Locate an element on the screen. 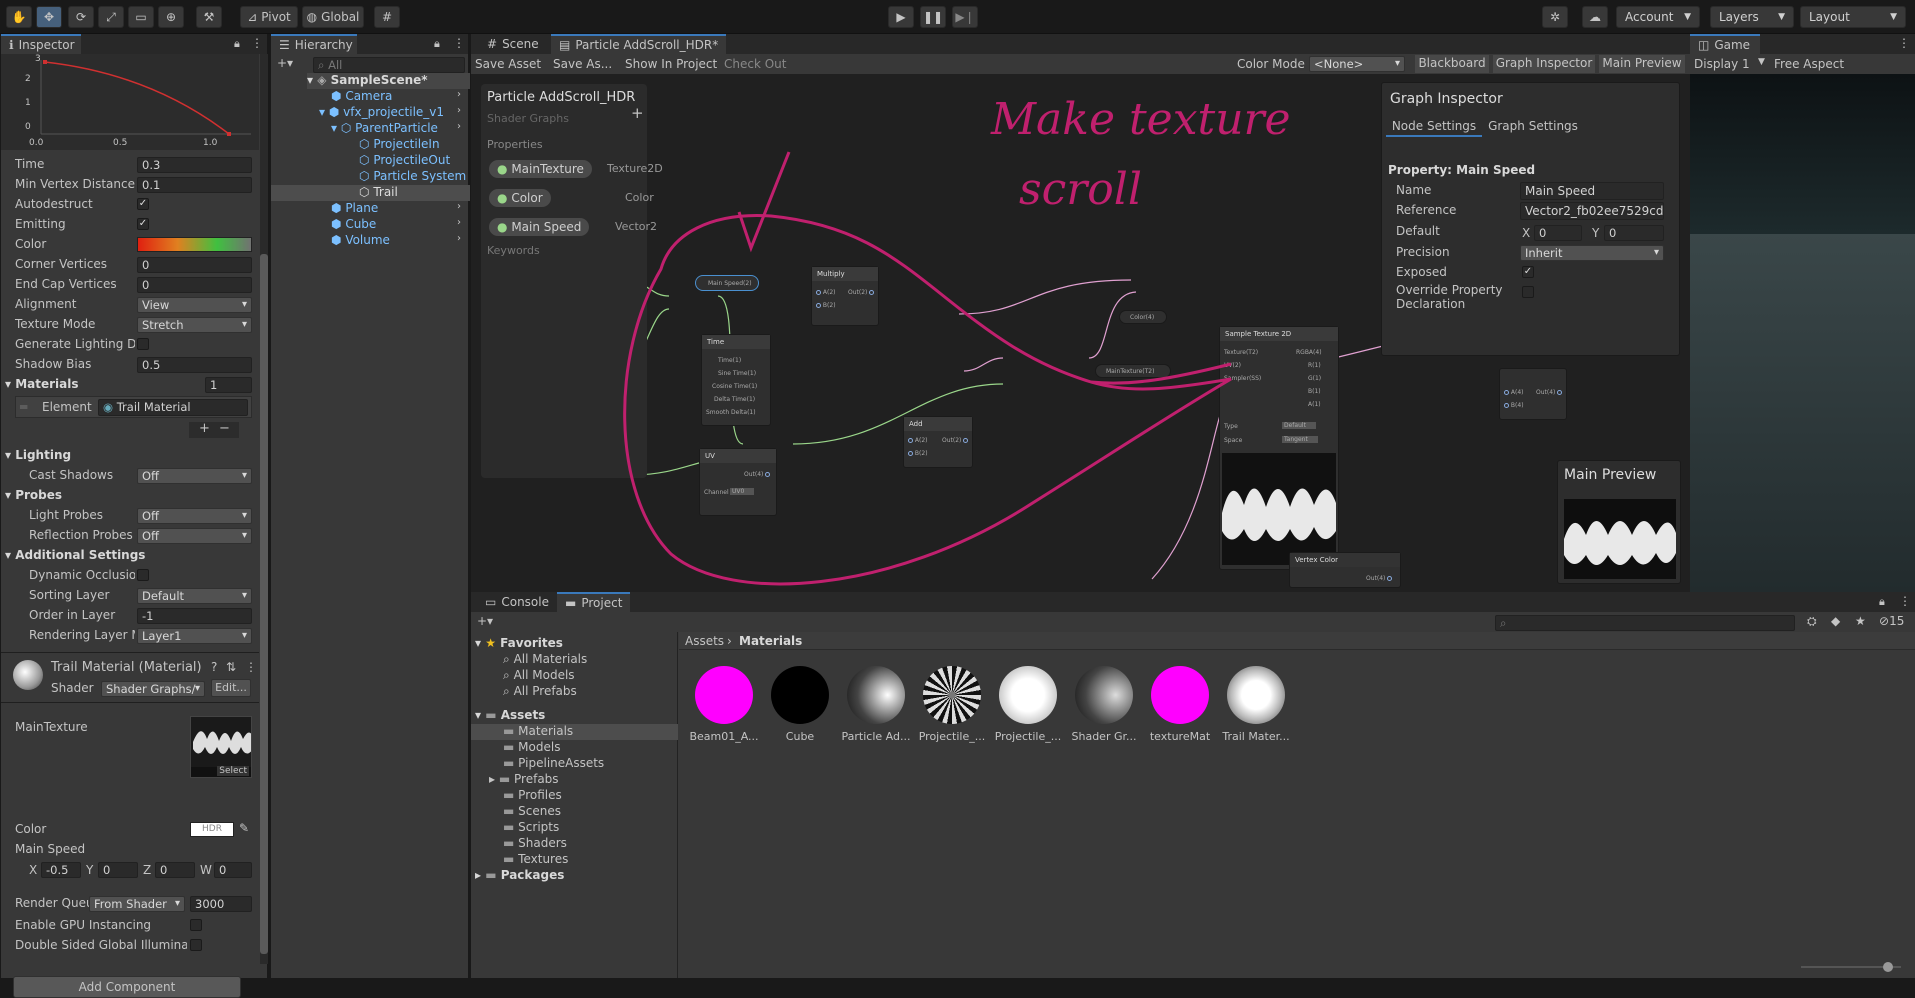 The width and height of the screenshot is (1915, 998). emitting-checkbox: ✓ is located at coordinates (143, 224).